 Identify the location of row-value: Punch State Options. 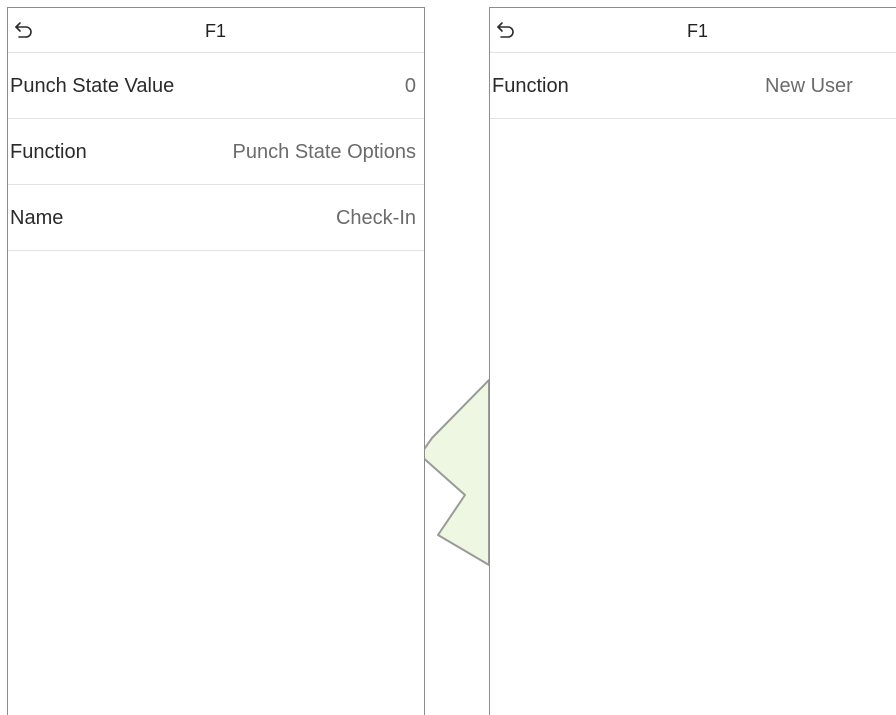
(324, 152).